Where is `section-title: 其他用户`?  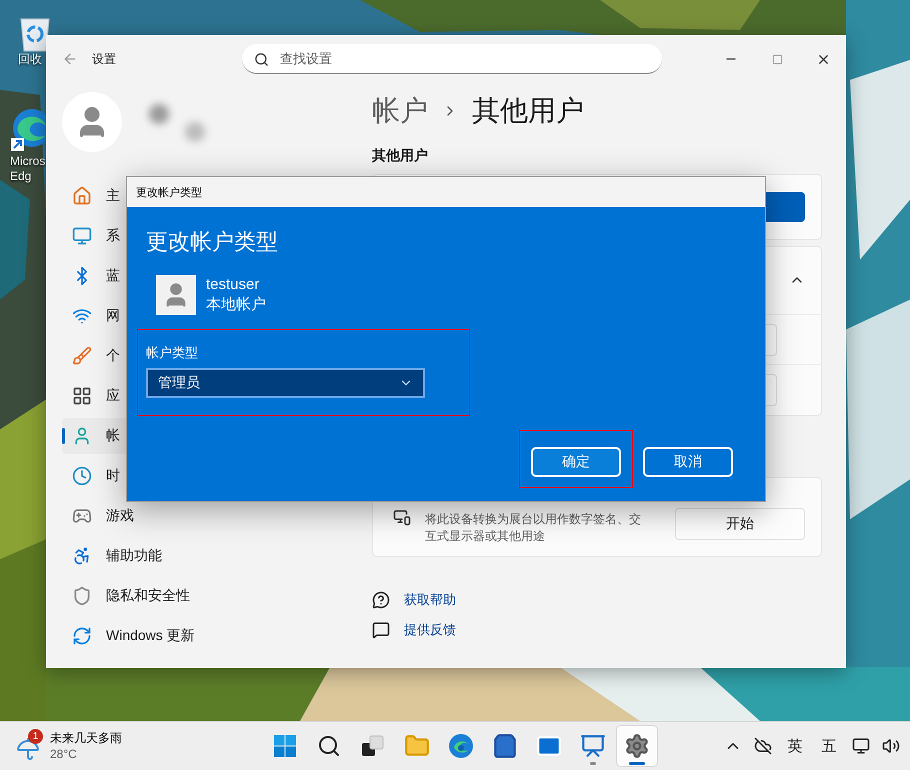
section-title: 其他用户 is located at coordinates (400, 155).